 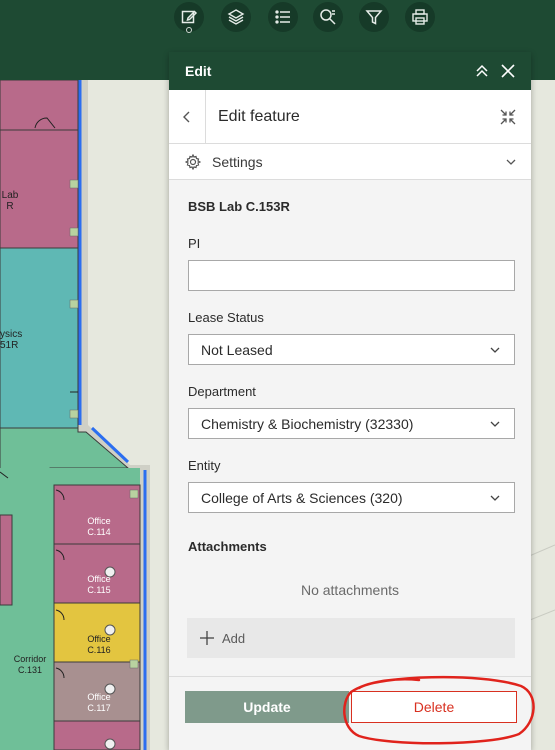 What do you see at coordinates (350, 713) in the screenshot?
I see `panel-footer: Update Delete` at bounding box center [350, 713].